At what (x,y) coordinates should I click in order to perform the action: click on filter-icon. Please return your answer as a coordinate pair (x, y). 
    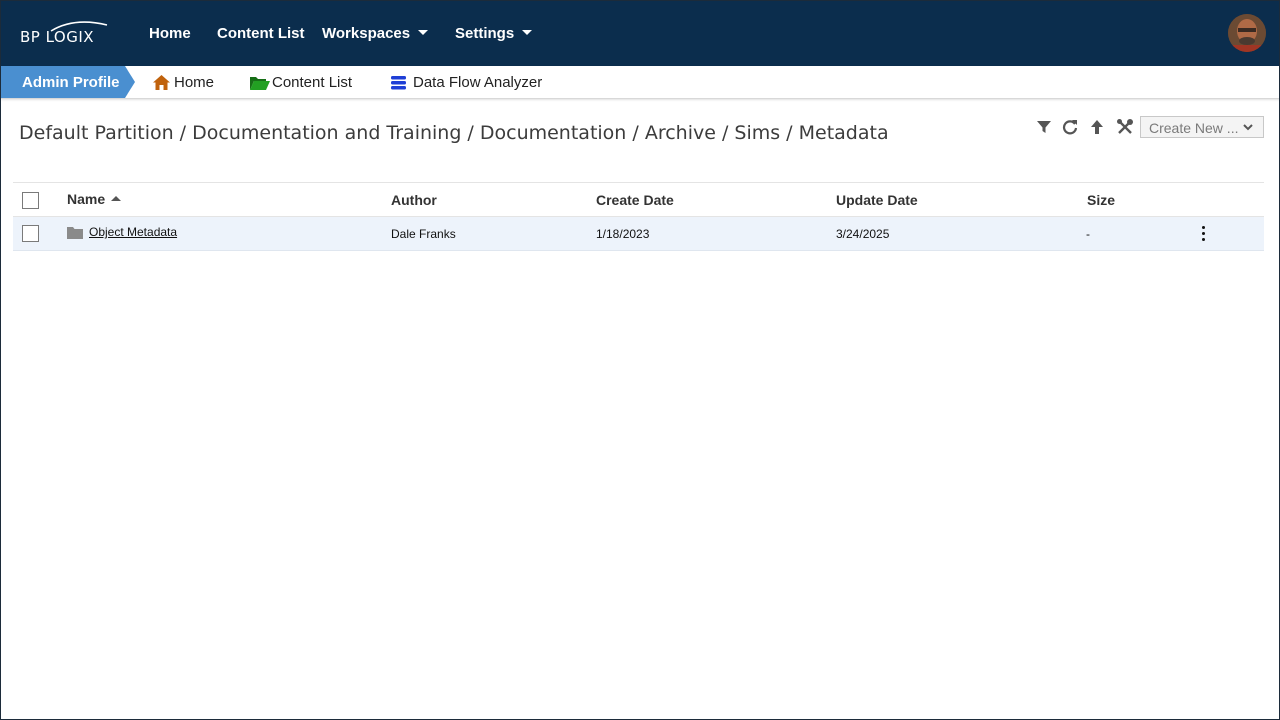
    Looking at the image, I should click on (1044, 127).